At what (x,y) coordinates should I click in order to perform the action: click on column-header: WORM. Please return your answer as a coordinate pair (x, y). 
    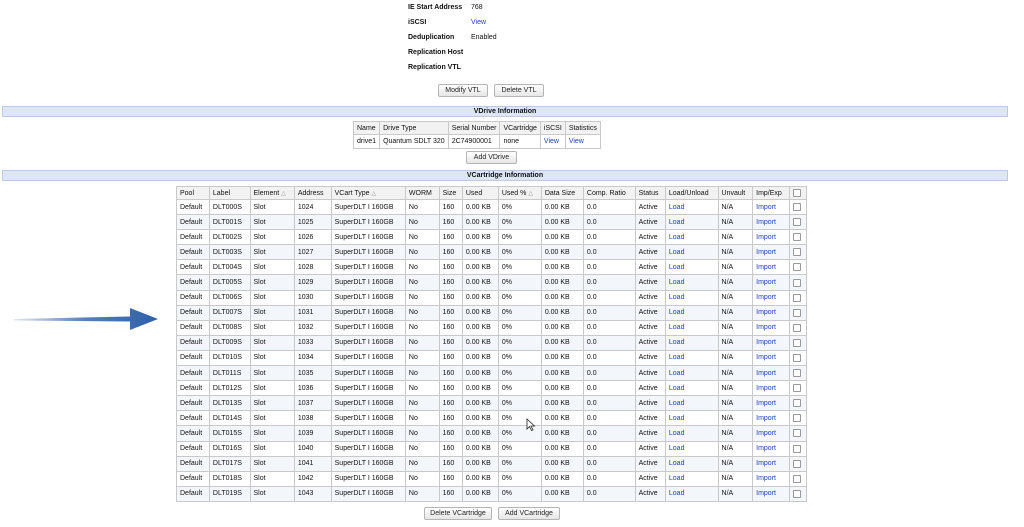
    Looking at the image, I should click on (422, 193).